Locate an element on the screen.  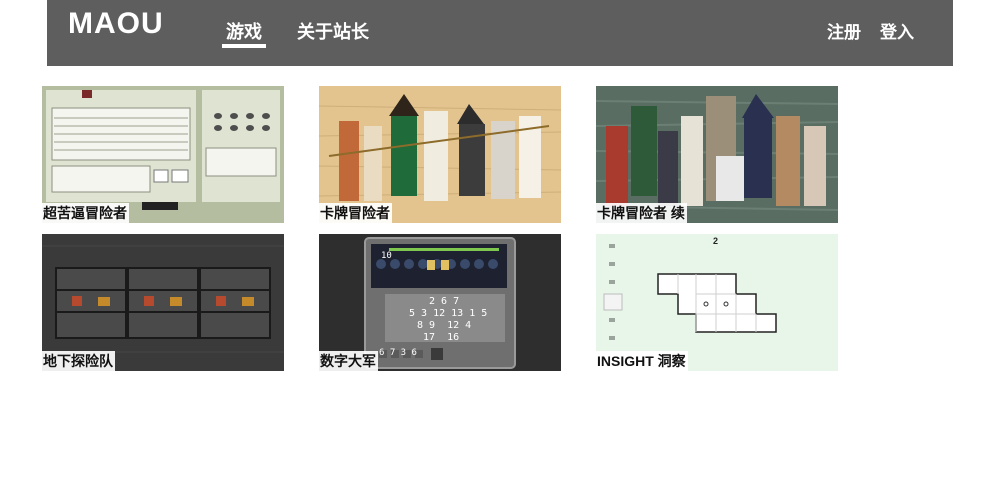
nav-games: 游戏 is located at coordinates (244, 33).